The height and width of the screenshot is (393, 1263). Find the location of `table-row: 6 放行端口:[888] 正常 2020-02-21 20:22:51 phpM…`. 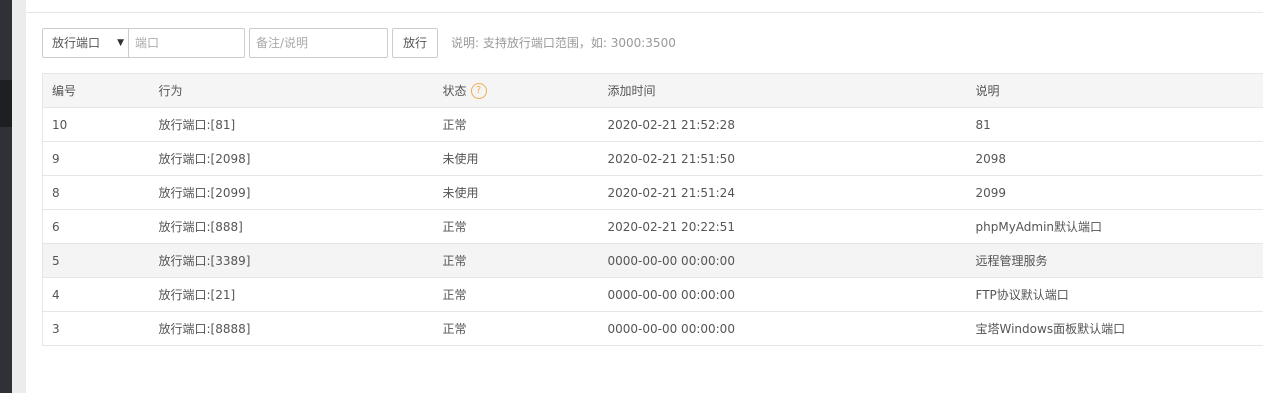

table-row: 6 放行端口:[888] 正常 2020-02-21 20:22:51 phpM… is located at coordinates (652, 226).